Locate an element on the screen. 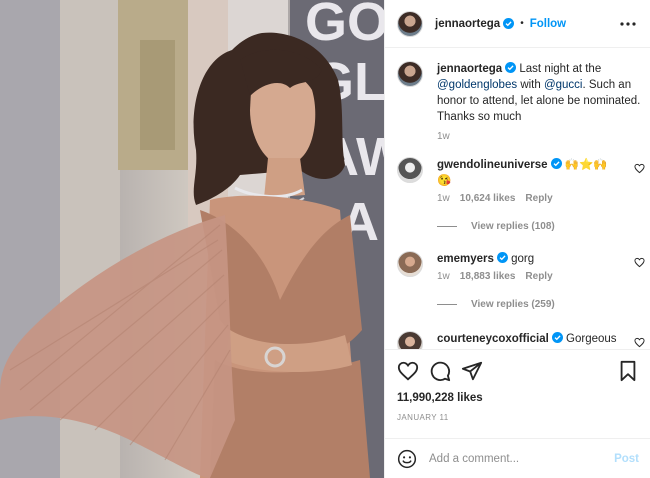 The image size is (650, 478). comment-content: Gorgeous is located at coordinates (591, 339).